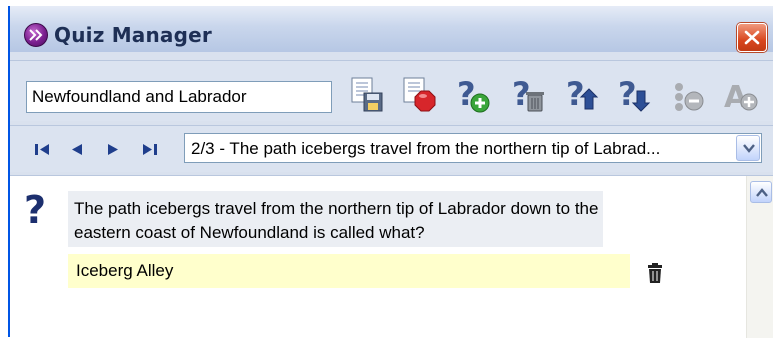  What do you see at coordinates (689, 95) in the screenshot?
I see `add-answer-icon` at bounding box center [689, 95].